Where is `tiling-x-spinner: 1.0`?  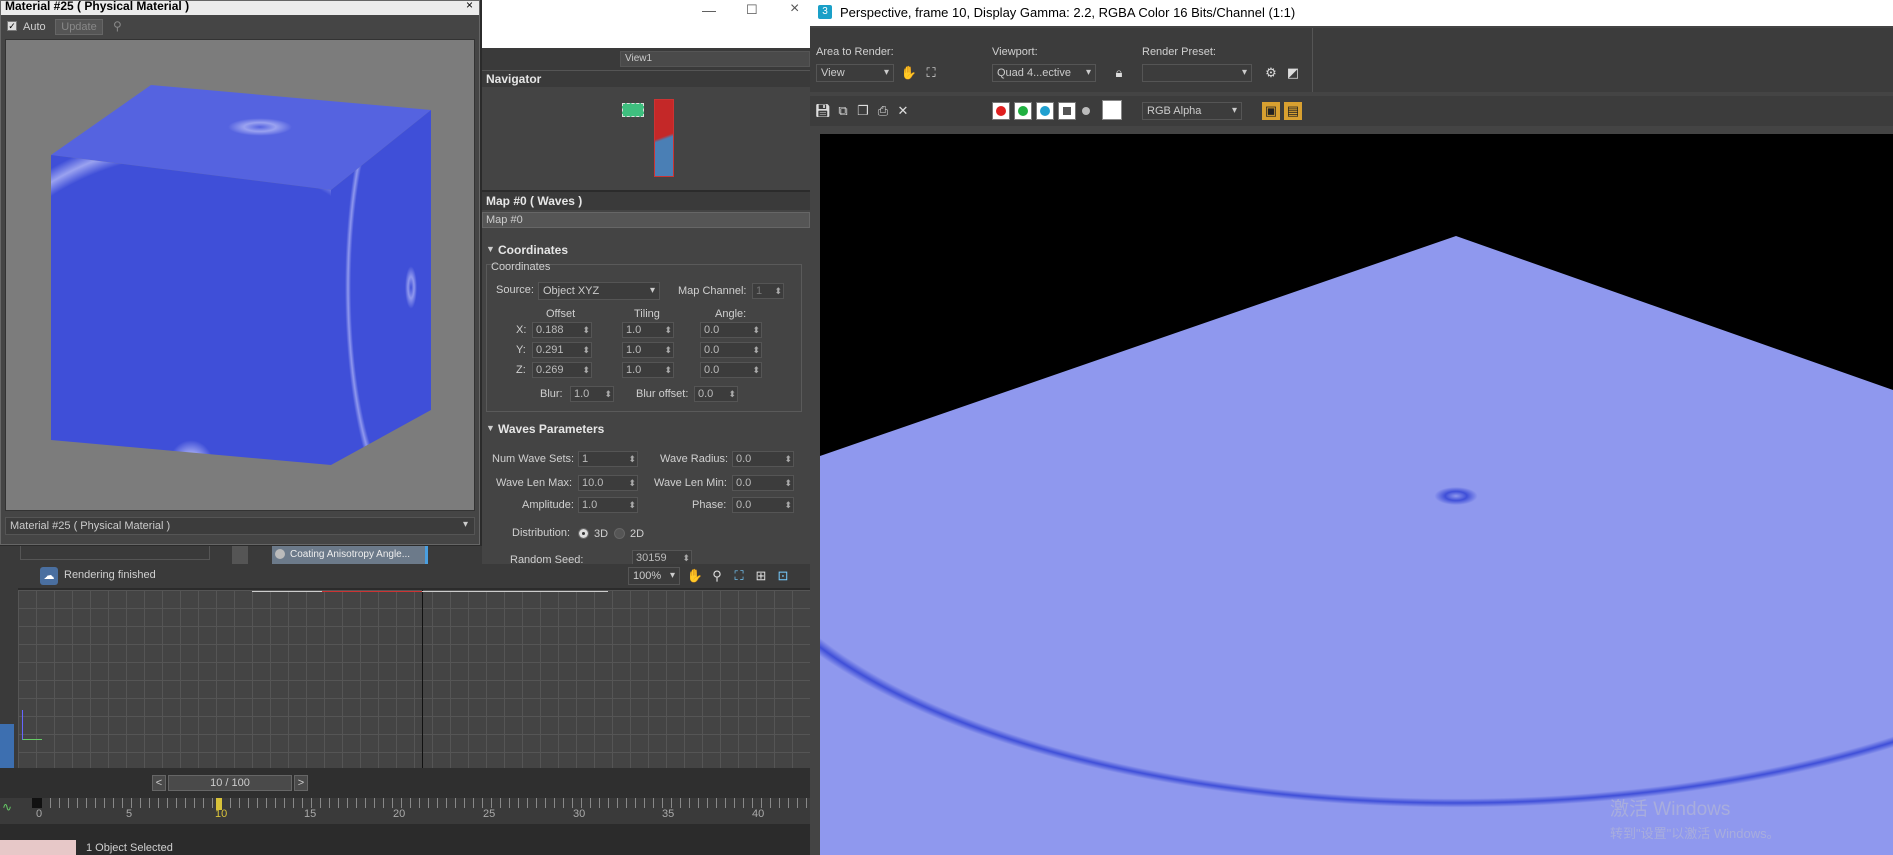
tiling-x-spinner: 1.0 is located at coordinates (648, 330).